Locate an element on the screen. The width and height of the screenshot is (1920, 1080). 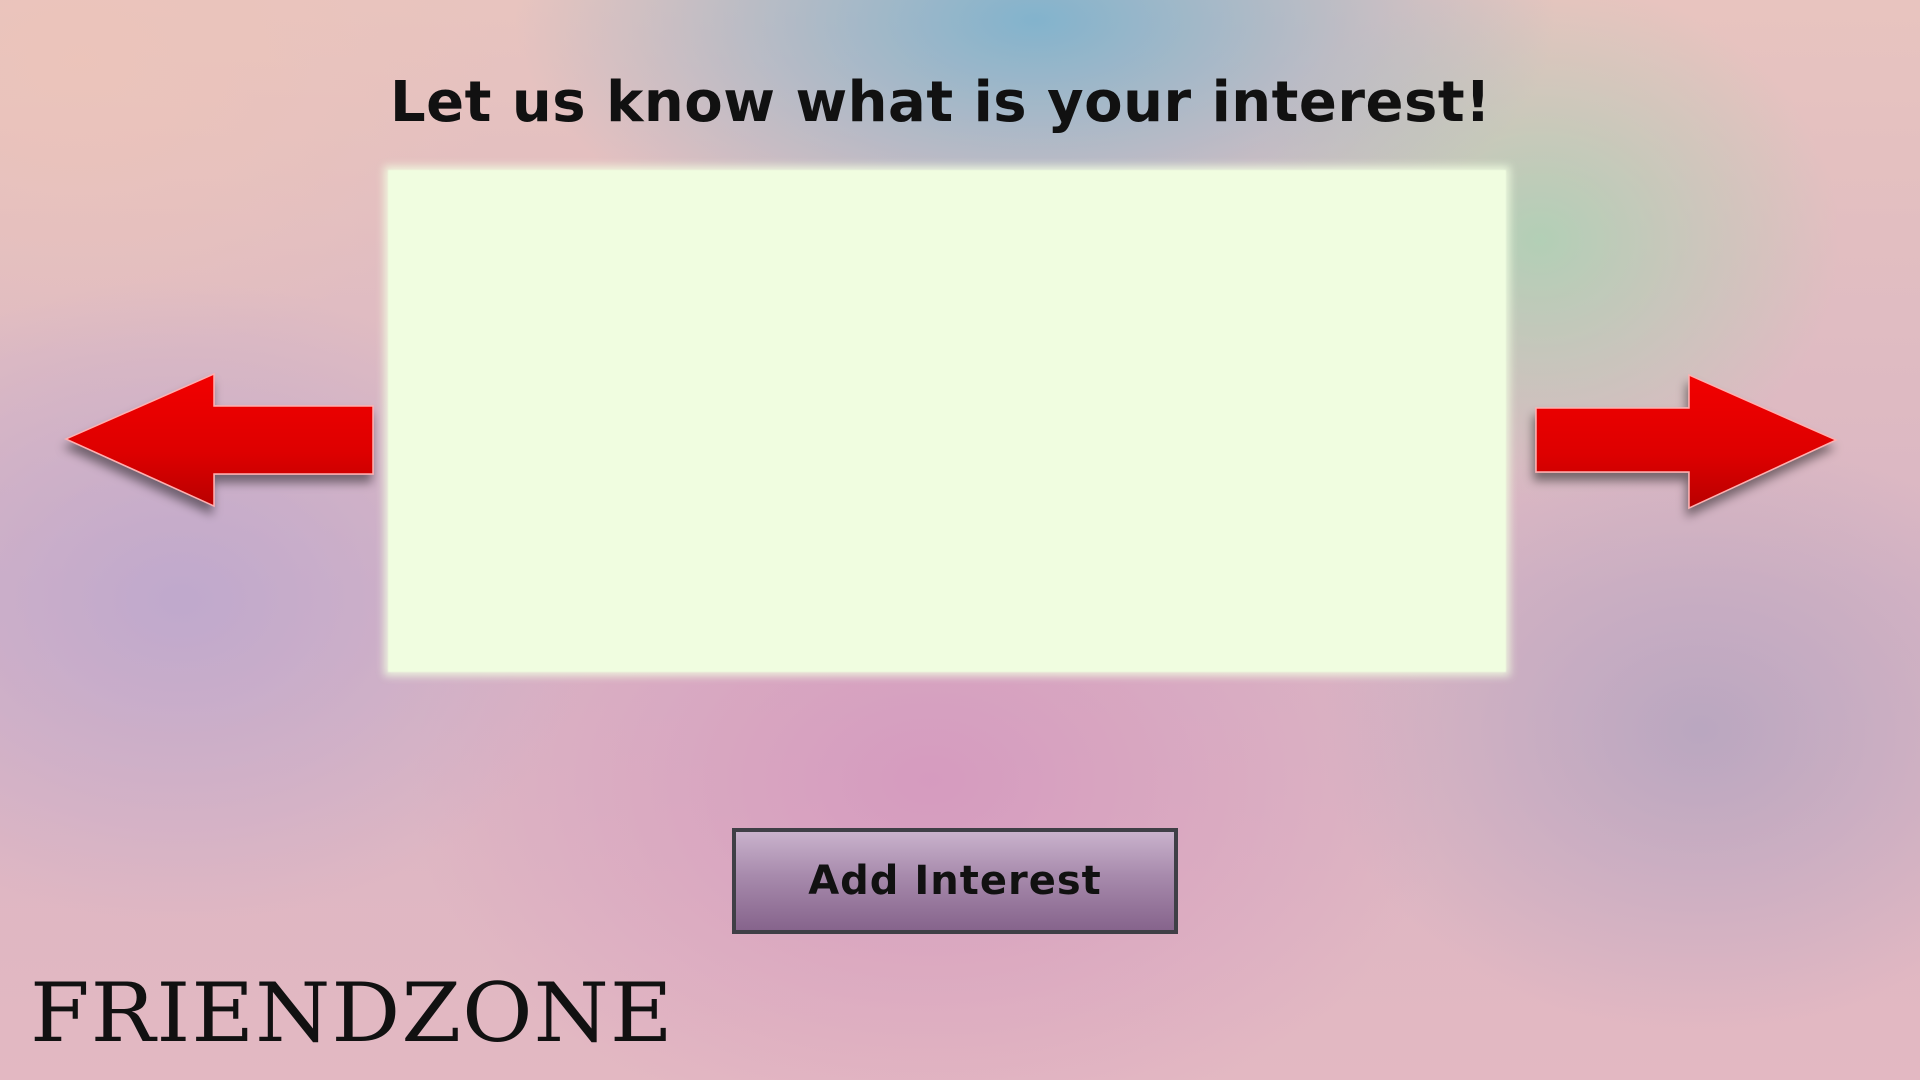
previous-arrow-button is located at coordinates (220, 442).